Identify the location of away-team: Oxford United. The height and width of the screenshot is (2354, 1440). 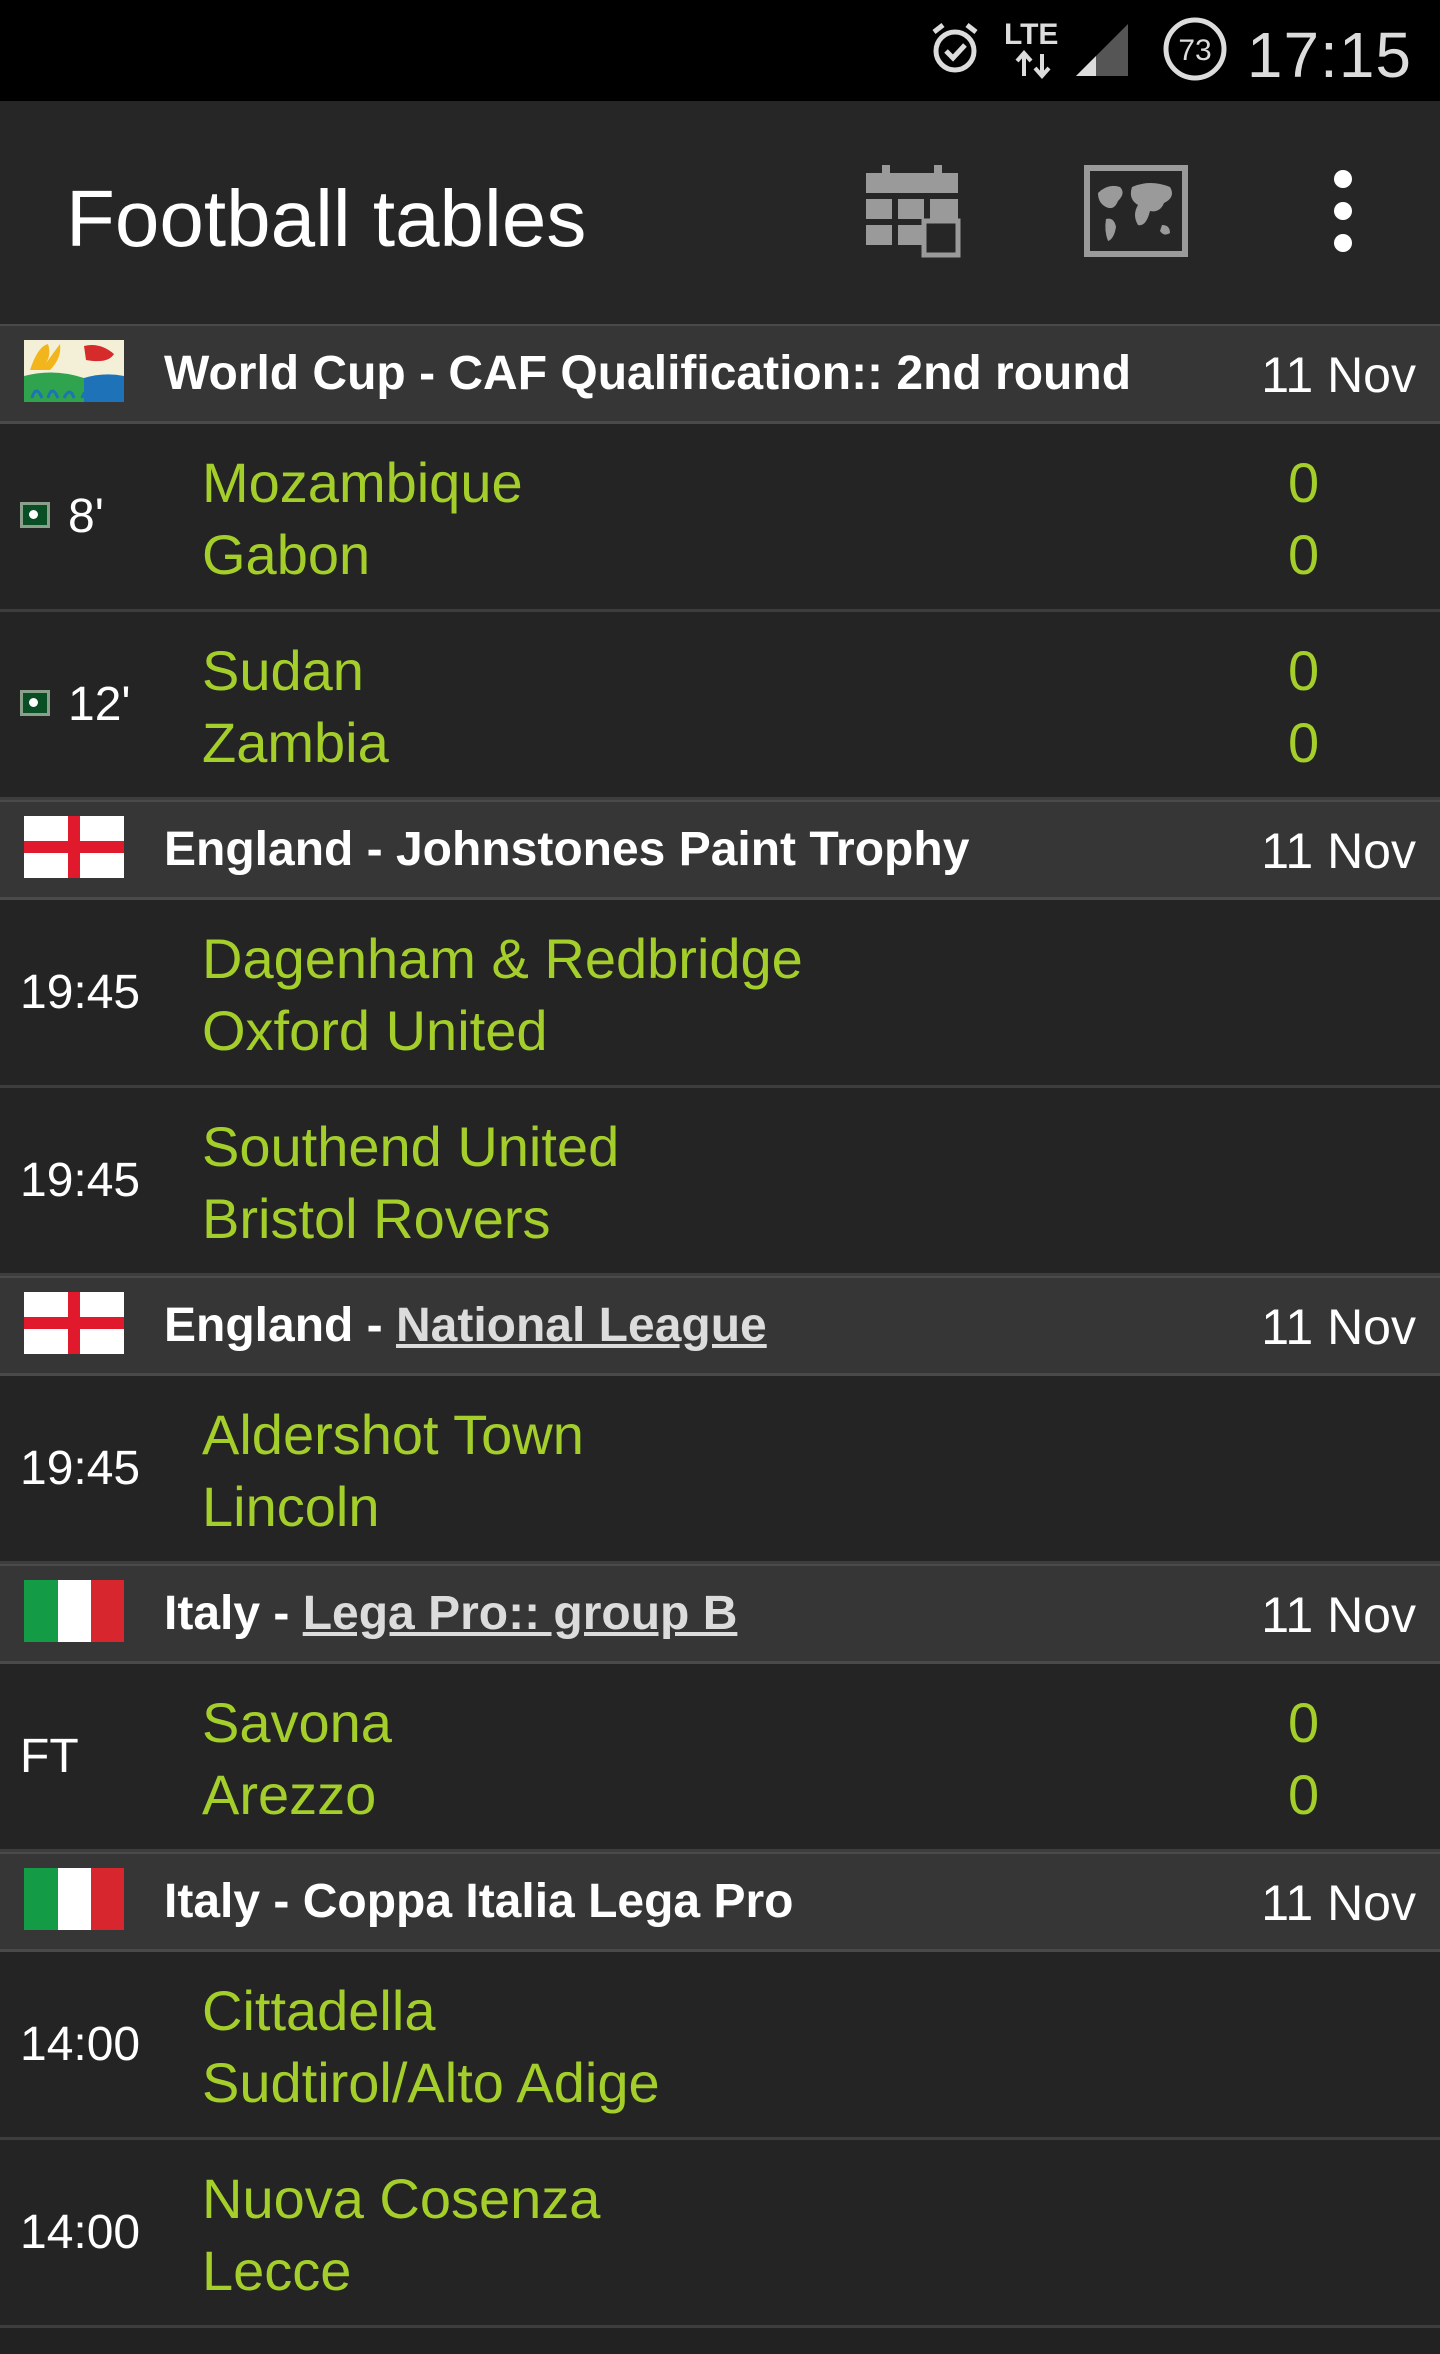
(375, 1030).